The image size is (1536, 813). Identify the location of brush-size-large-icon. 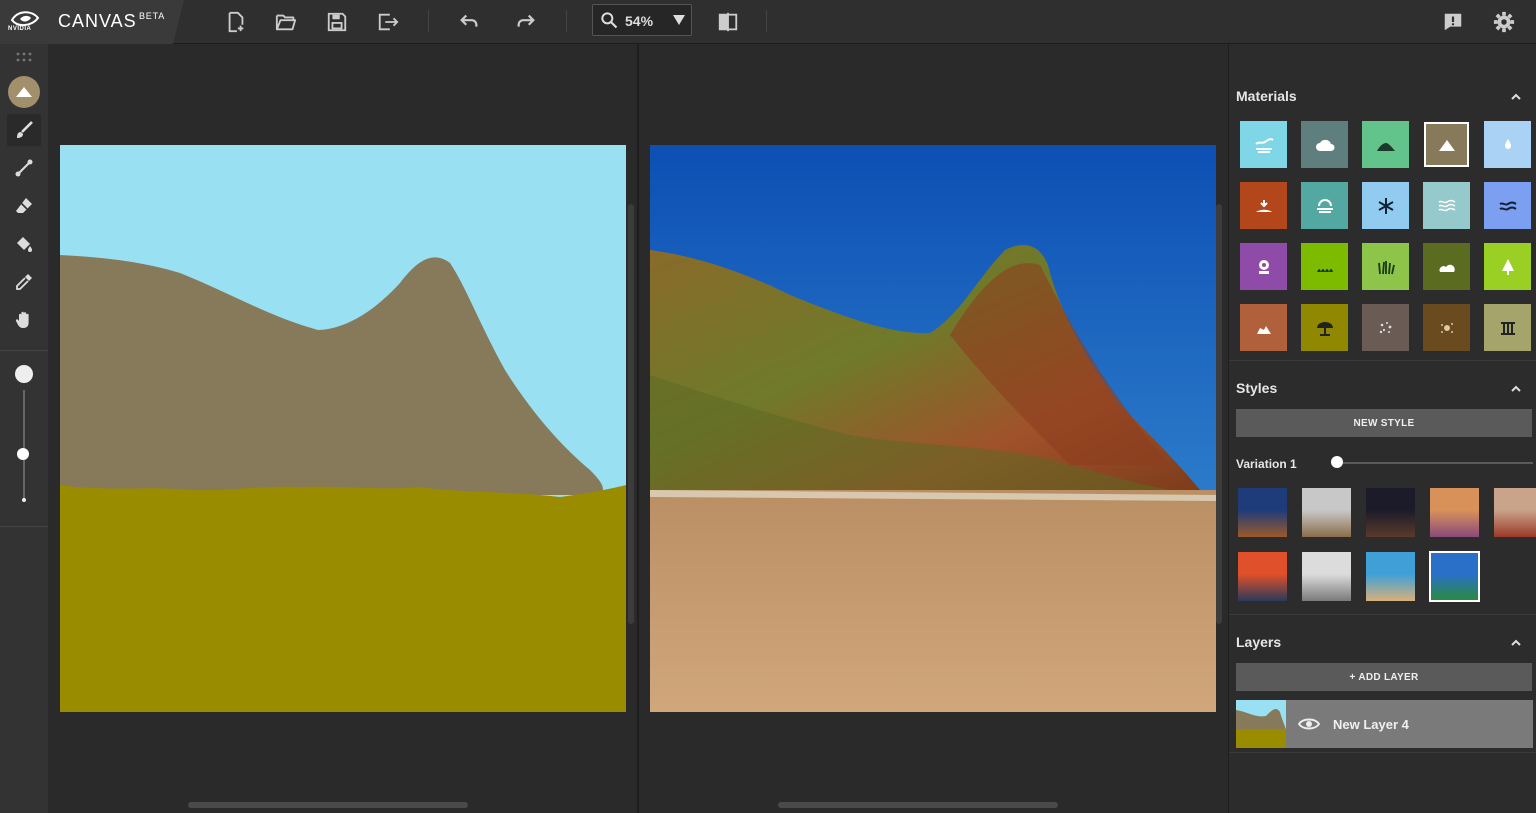
(24, 374).